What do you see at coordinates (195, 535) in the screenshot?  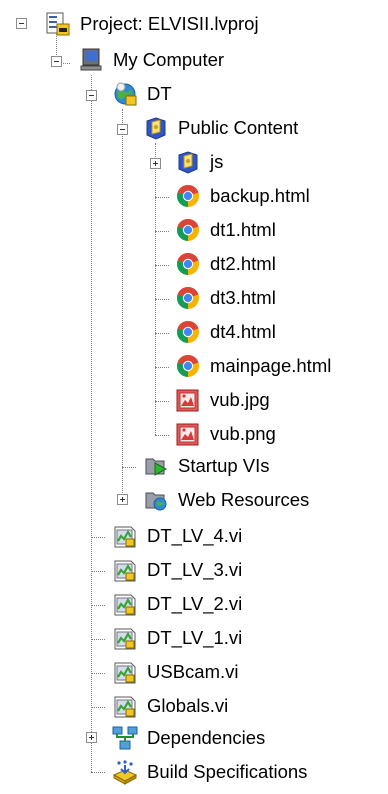 I see `tree-item-label: DT_LV_4.vi` at bounding box center [195, 535].